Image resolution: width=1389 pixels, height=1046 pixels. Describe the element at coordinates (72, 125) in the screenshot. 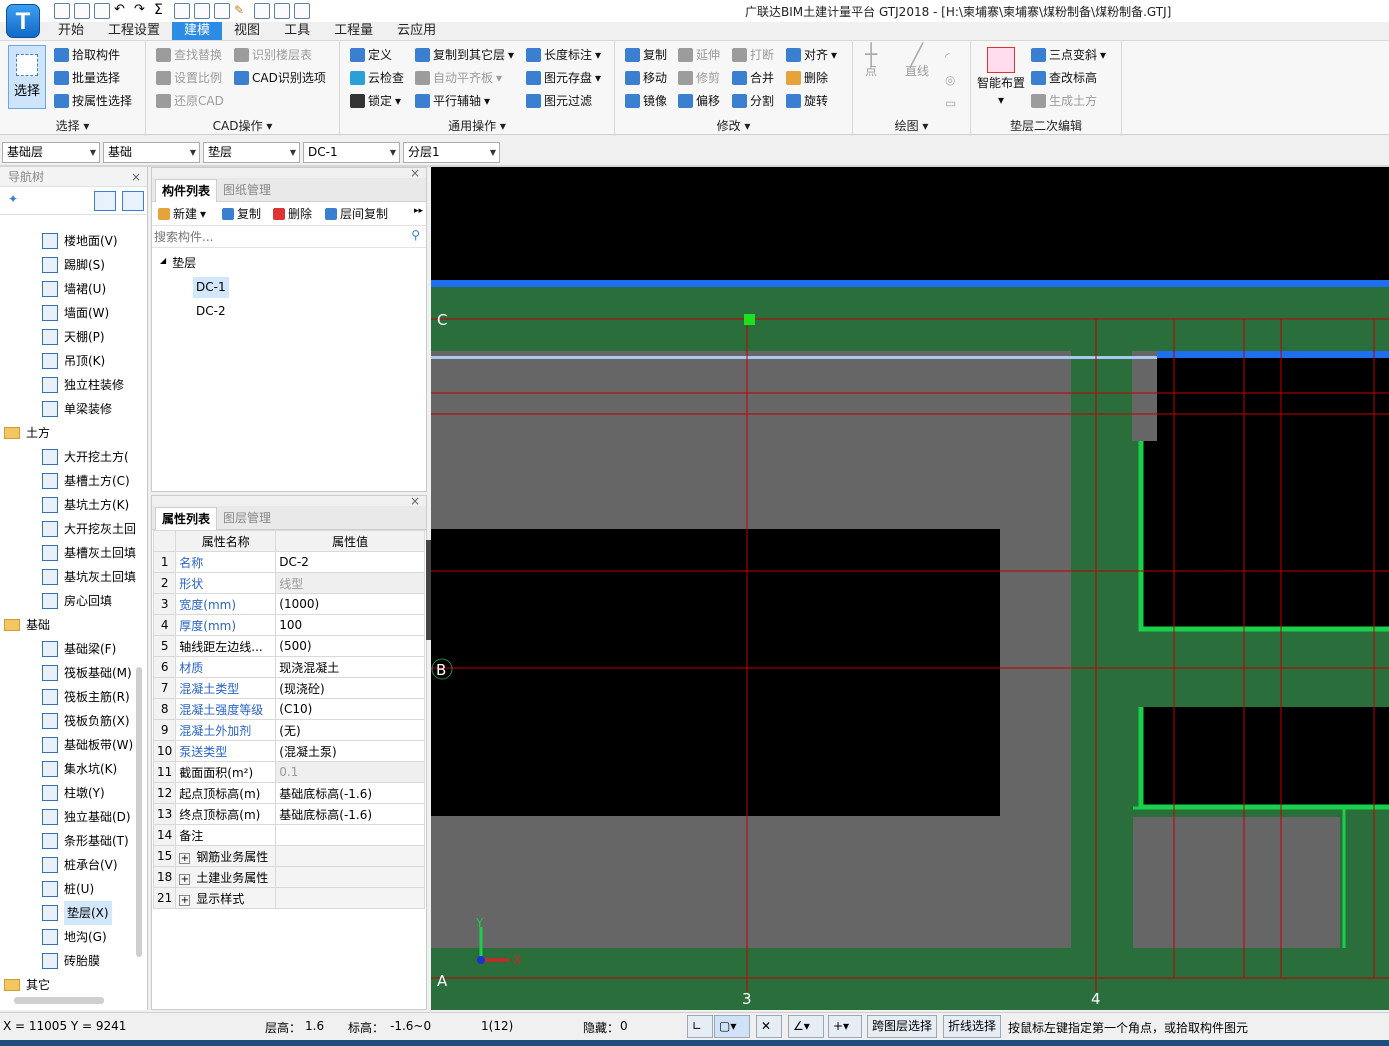

I see `group-label-select: 选择 ▾` at that location.